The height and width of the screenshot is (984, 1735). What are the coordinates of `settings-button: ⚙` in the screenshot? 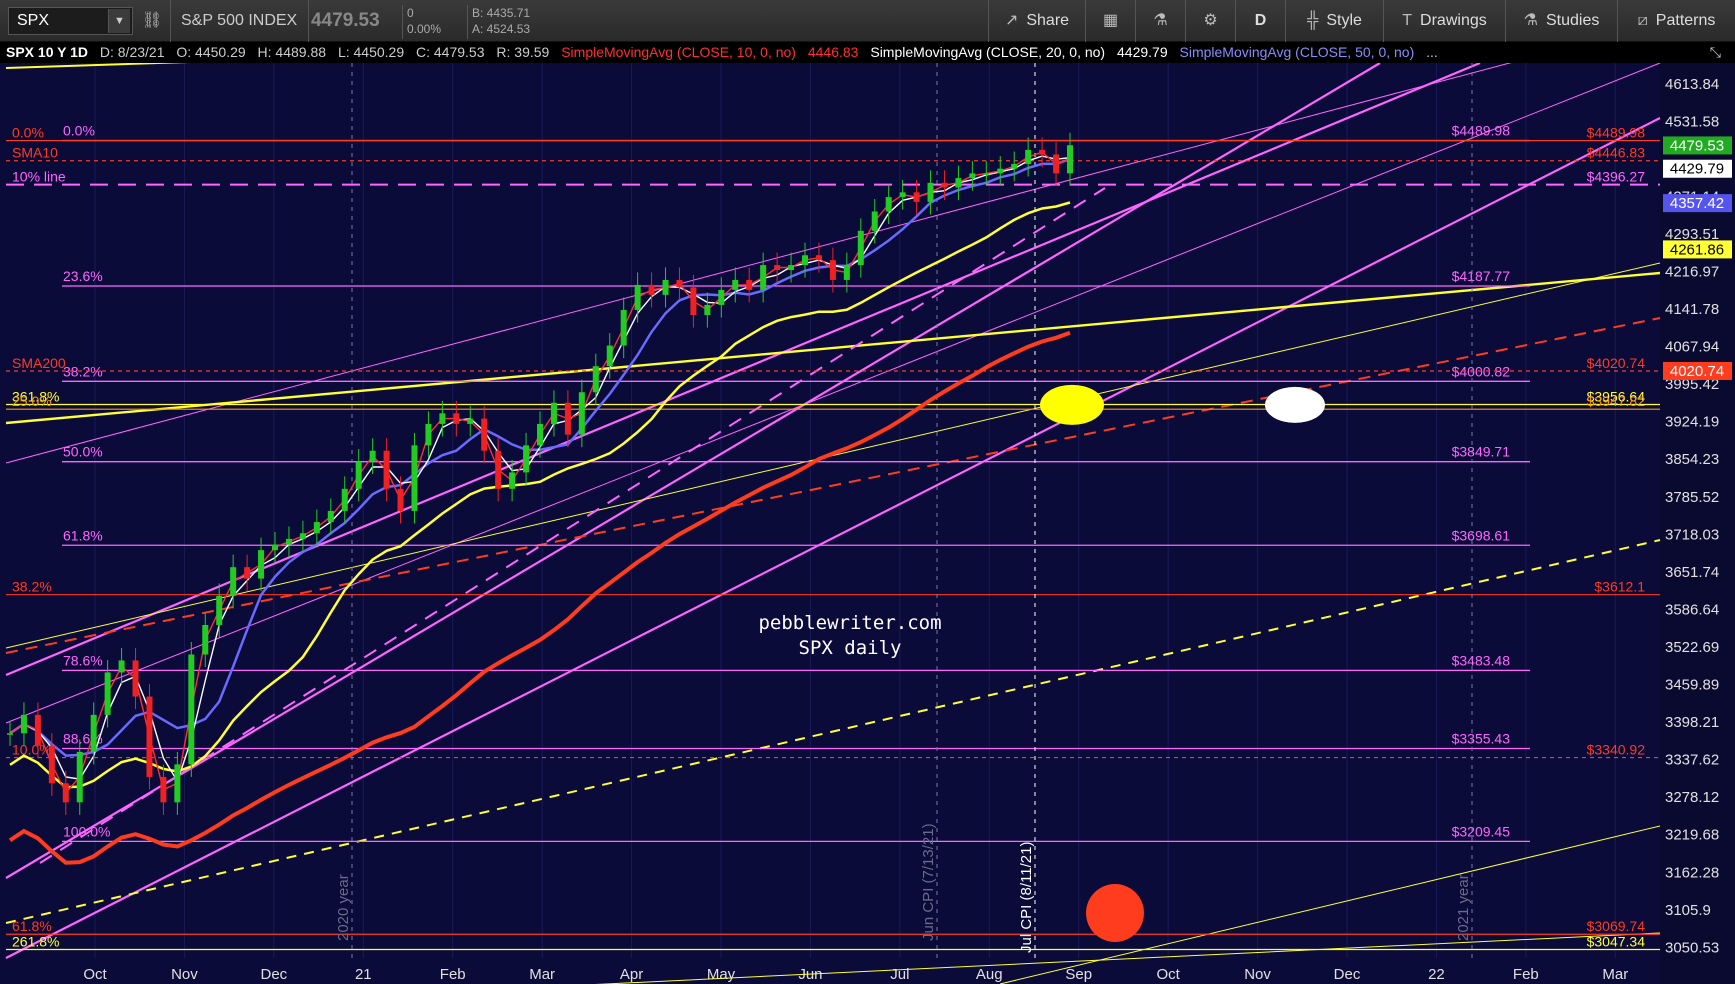 It's located at (1210, 21).